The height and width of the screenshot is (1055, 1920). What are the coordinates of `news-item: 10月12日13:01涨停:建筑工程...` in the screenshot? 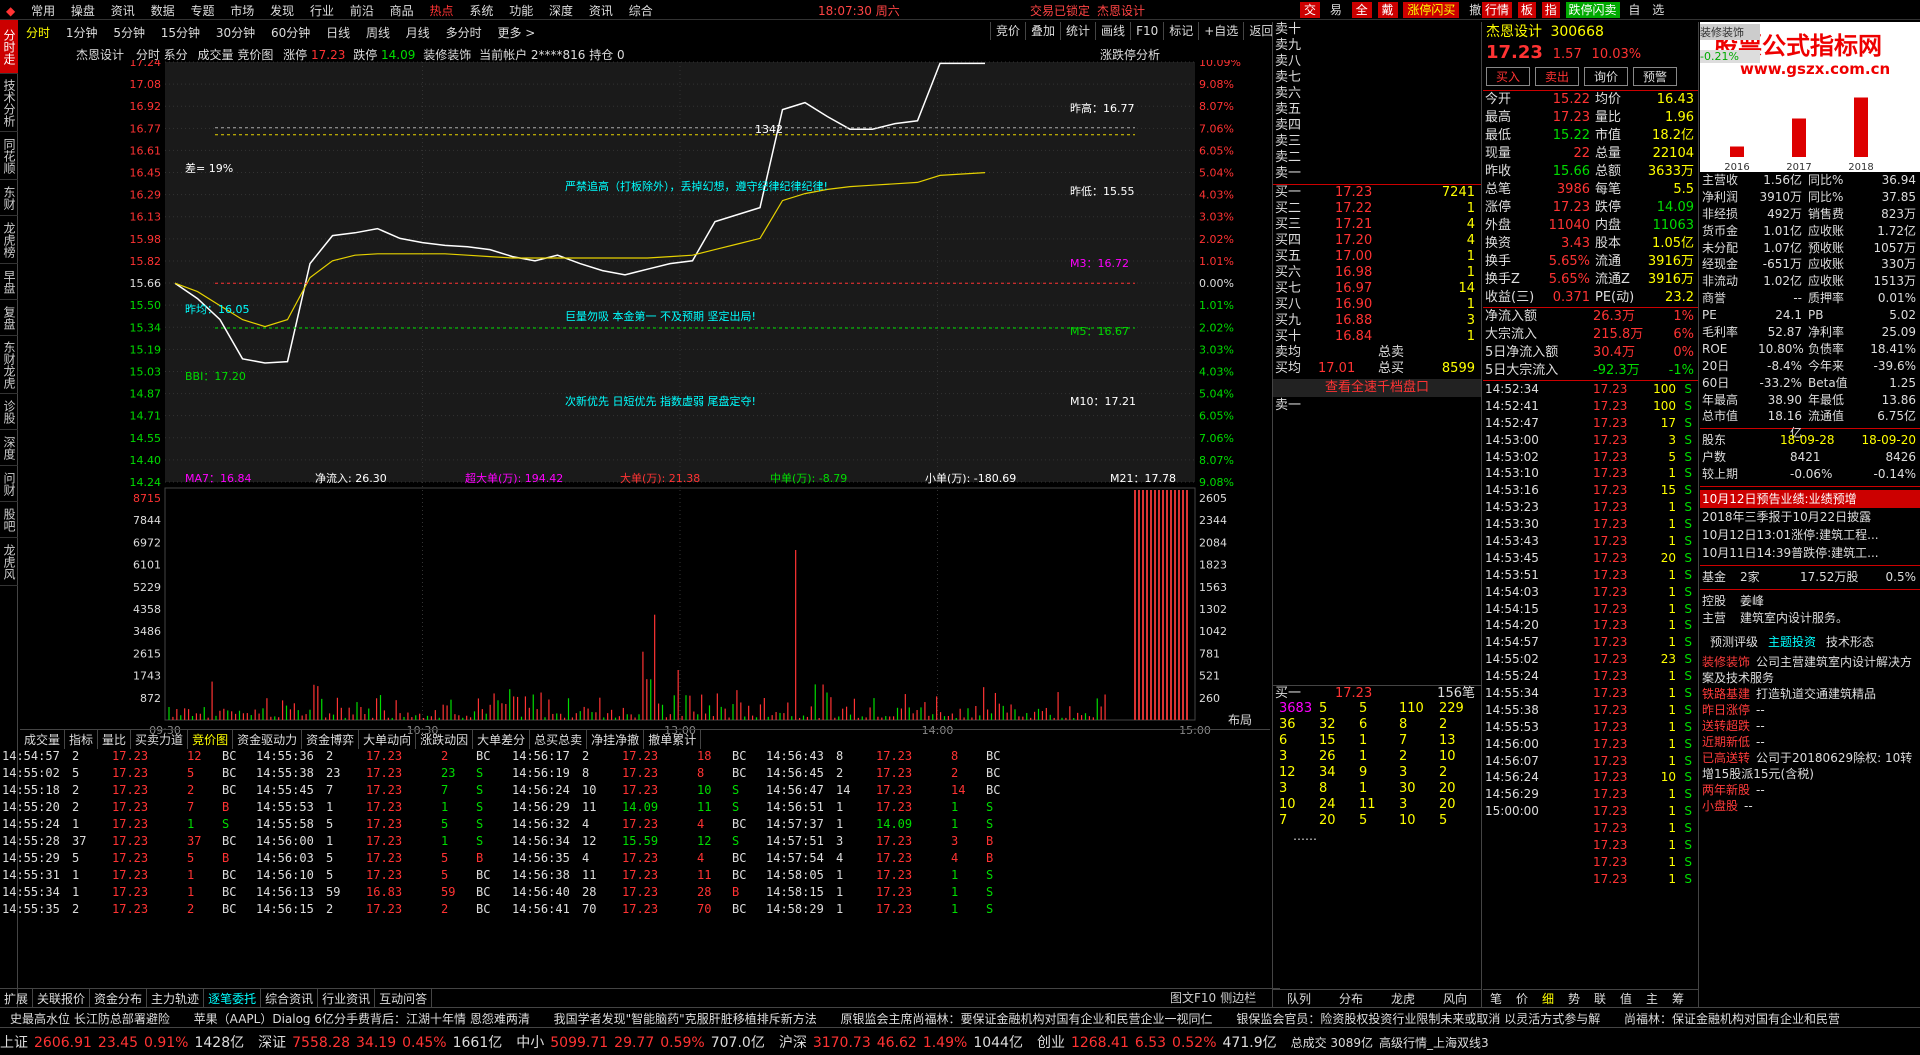 It's located at (1810, 535).